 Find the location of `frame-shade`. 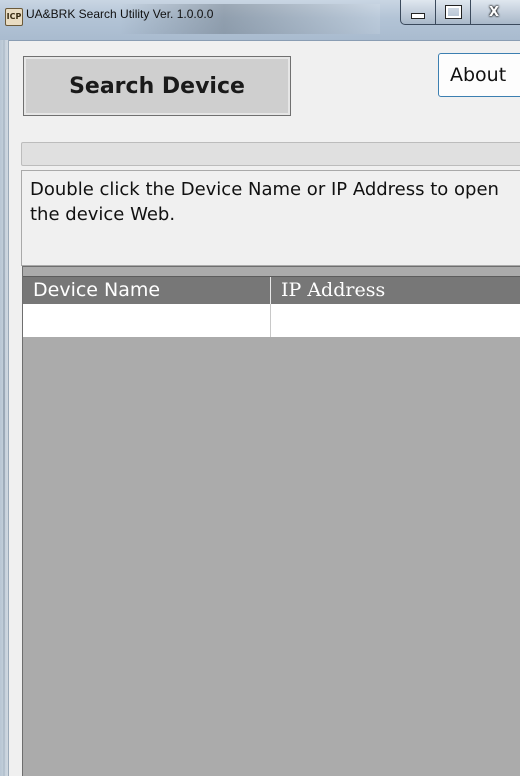

frame-shade is located at coordinates (4, 408).